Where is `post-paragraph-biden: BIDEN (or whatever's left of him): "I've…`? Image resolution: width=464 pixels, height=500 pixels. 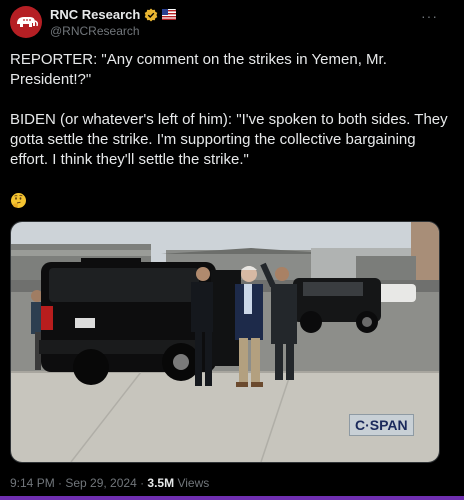
post-paragraph-biden: BIDEN (or whatever's left of him): "I've… is located at coordinates (229, 139).